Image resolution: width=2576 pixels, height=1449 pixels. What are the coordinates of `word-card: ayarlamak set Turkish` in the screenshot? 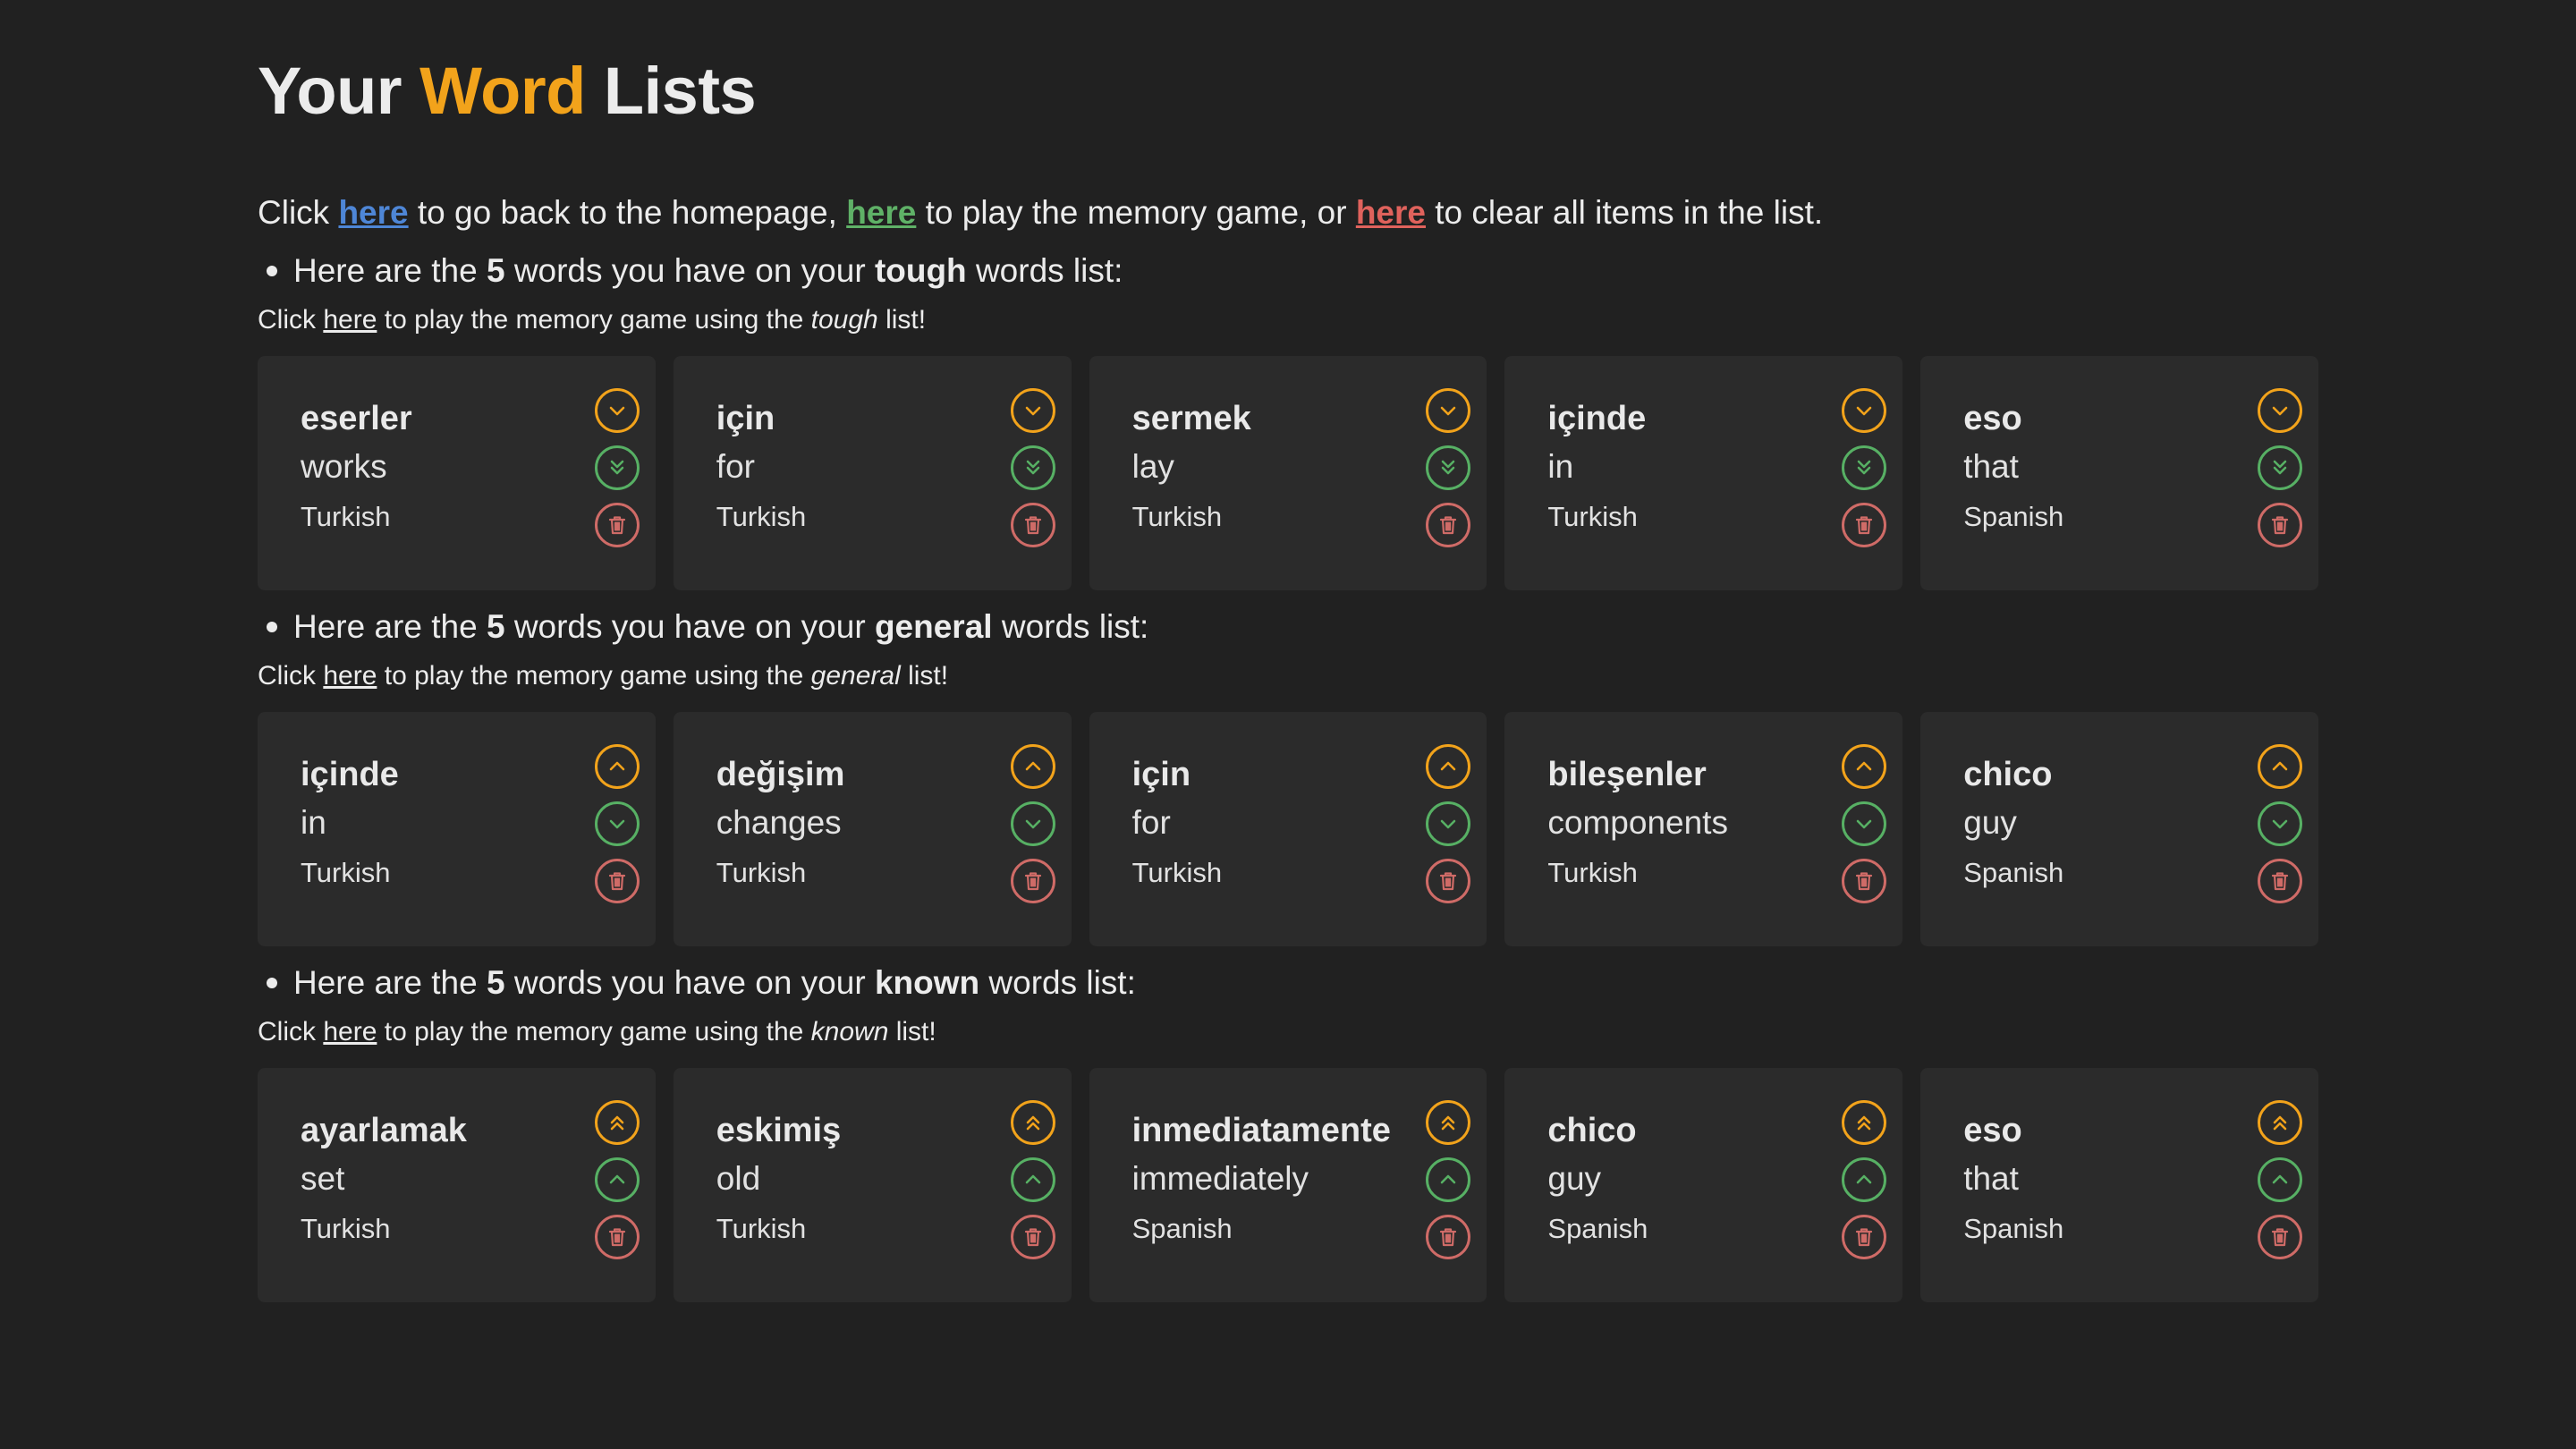 It's located at (457, 1185).